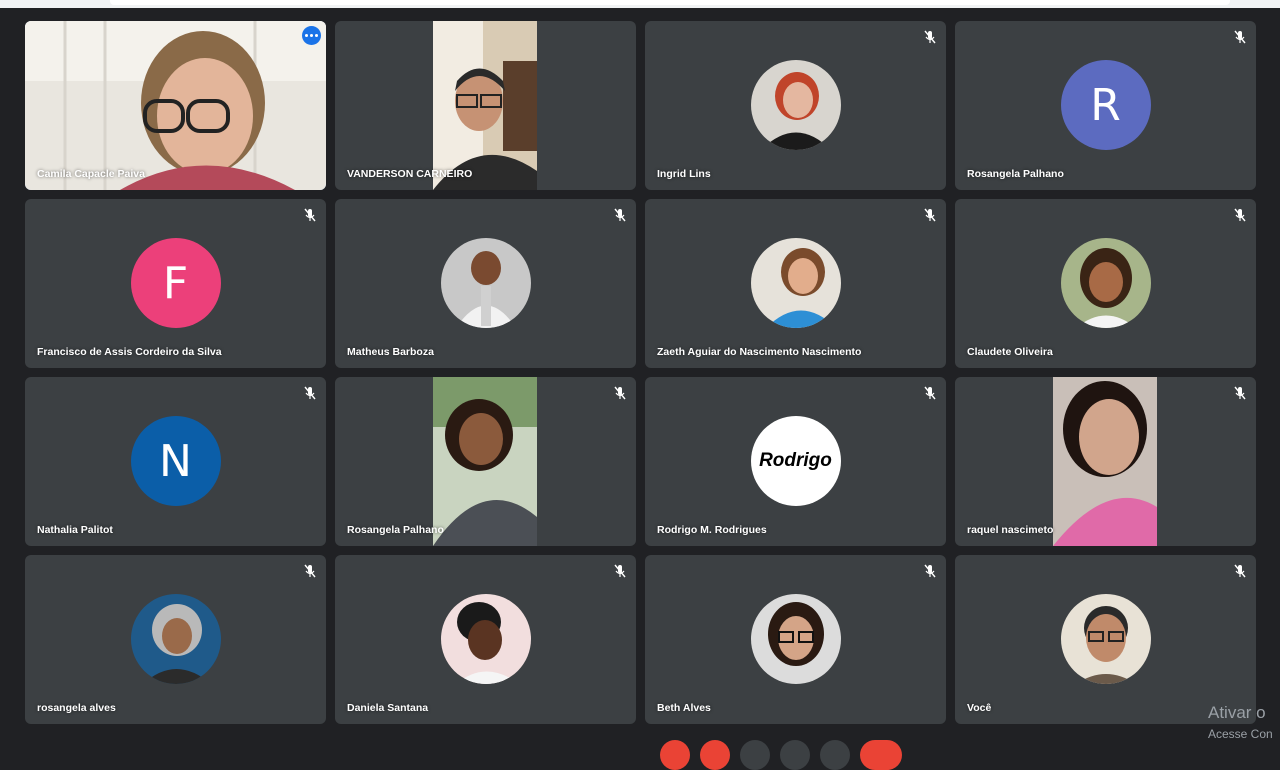  I want to click on participant-tile: N Nathalia Palitot, so click(175, 461).